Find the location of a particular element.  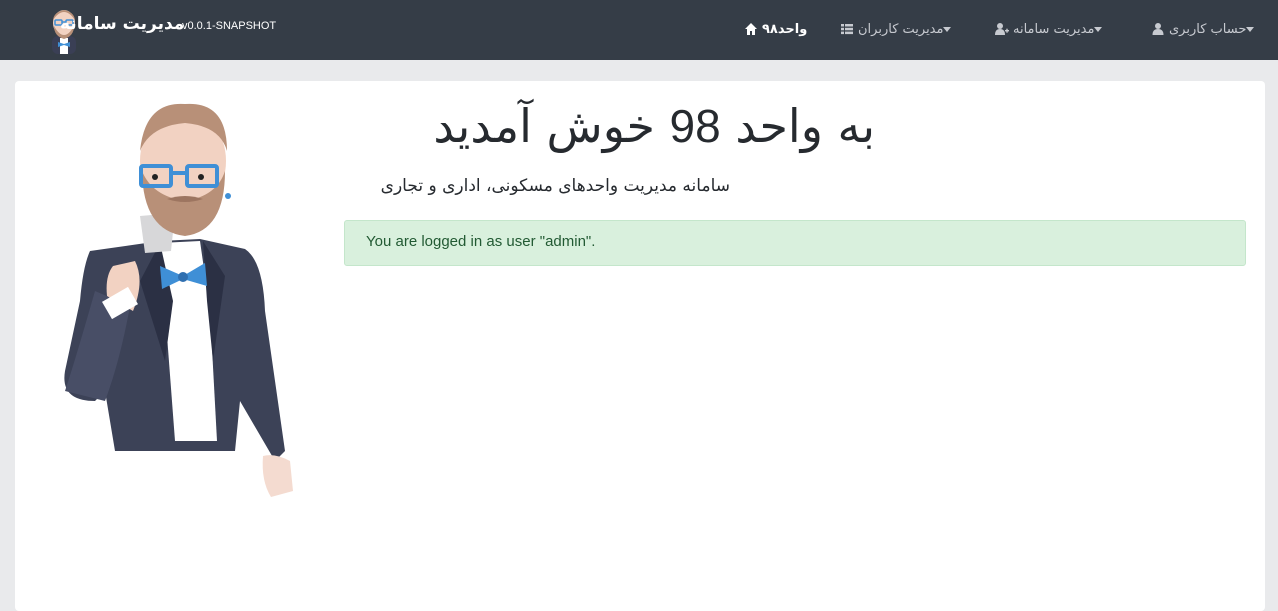

welcome-title-prefix: به واحد is located at coordinates (805, 126).